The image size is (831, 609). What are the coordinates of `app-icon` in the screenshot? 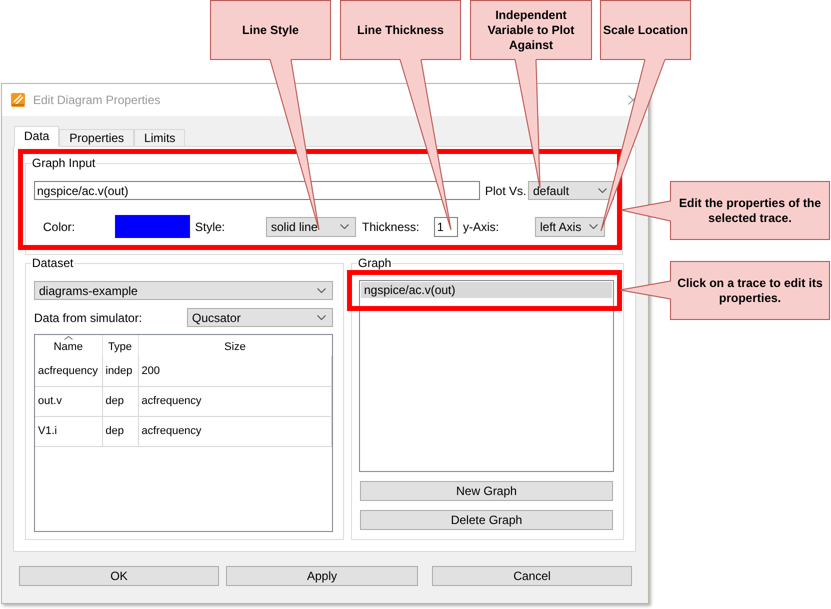 It's located at (18, 100).